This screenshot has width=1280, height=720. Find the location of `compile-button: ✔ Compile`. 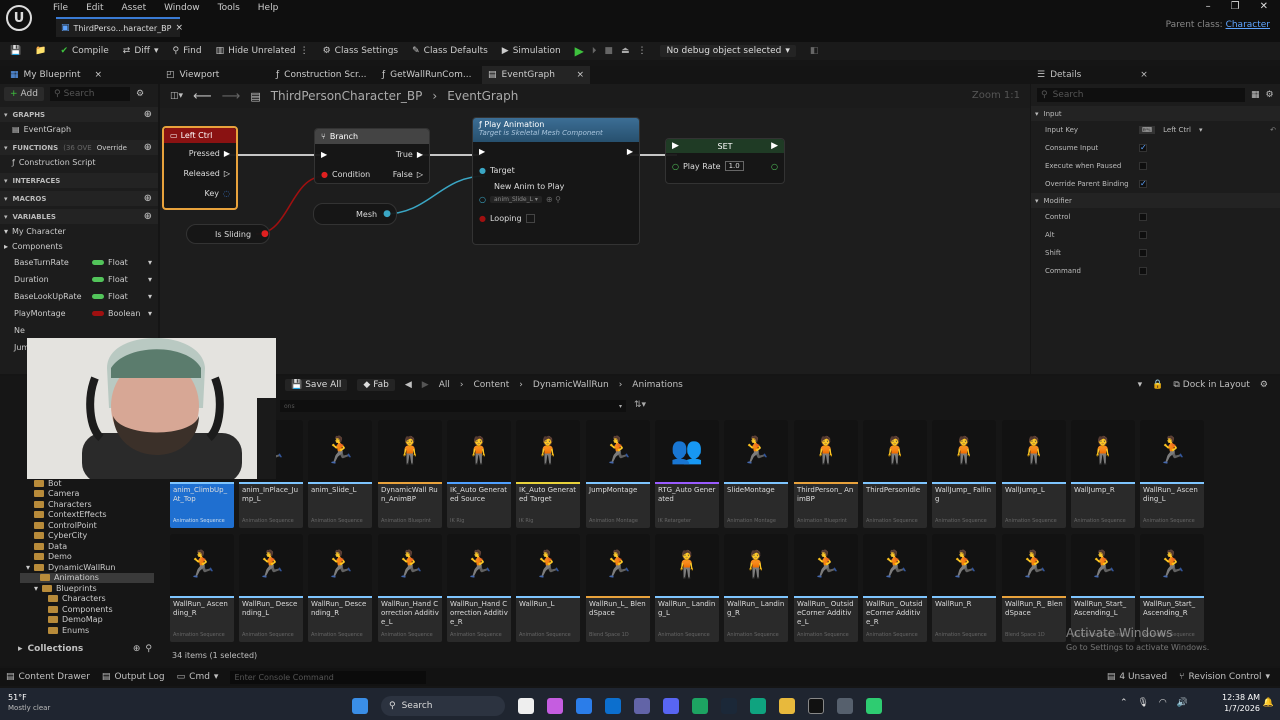

compile-button: ✔ Compile is located at coordinates (84, 51).